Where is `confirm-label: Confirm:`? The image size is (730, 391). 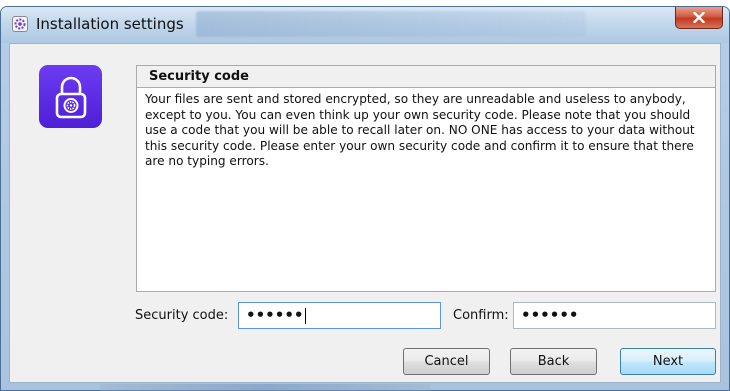 confirm-label: Confirm: is located at coordinates (481, 315).